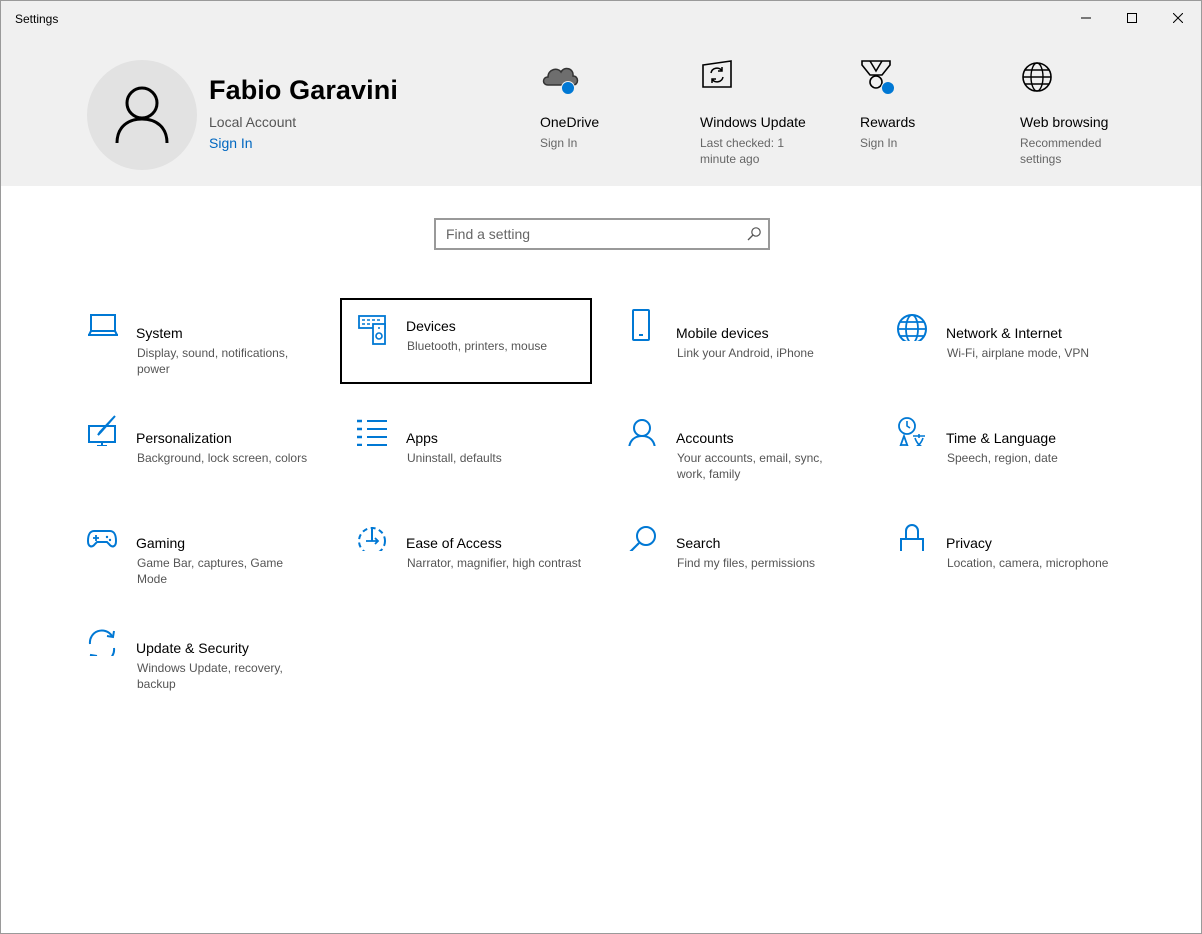 Image resolution: width=1202 pixels, height=934 pixels. Describe the element at coordinates (431, 326) in the screenshot. I see `category-title: Devices` at that location.